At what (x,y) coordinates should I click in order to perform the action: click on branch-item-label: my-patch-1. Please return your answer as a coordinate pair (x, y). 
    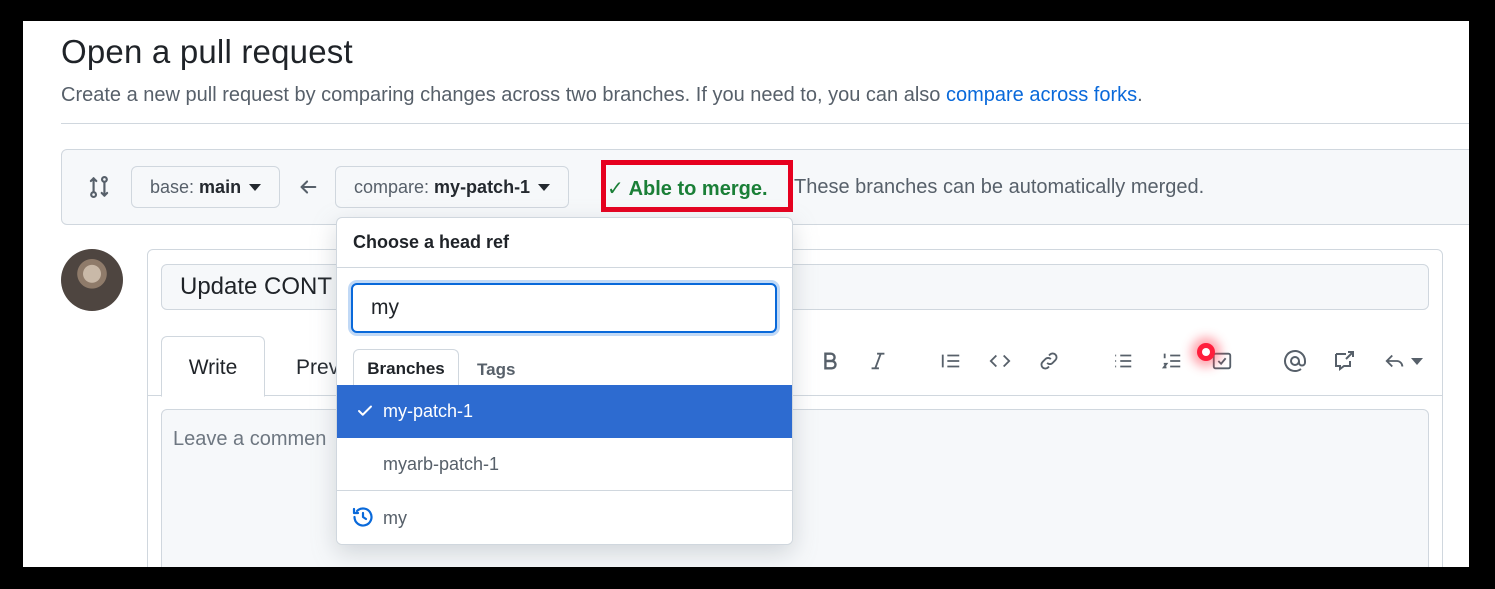
    Looking at the image, I should click on (428, 411).